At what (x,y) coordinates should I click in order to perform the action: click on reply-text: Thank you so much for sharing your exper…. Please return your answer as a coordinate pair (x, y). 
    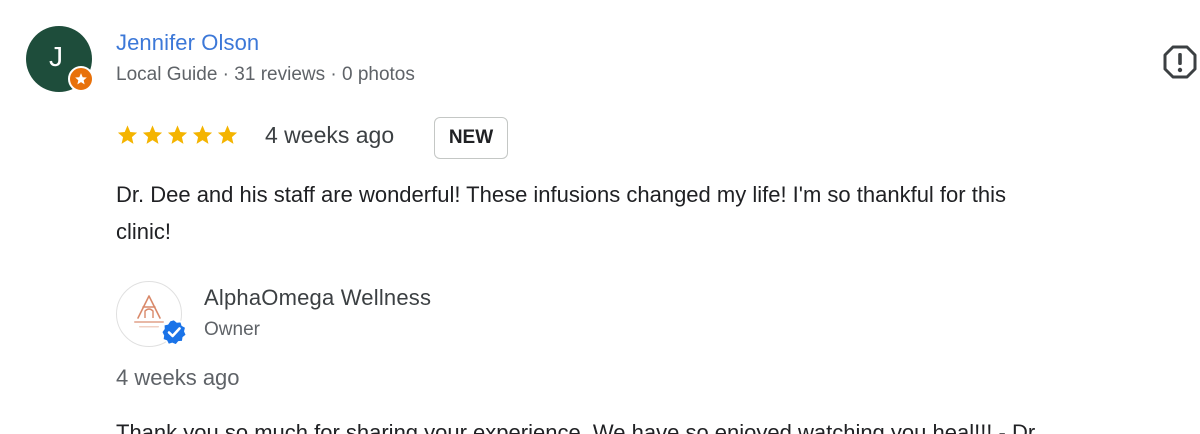
    Looking at the image, I should click on (576, 427).